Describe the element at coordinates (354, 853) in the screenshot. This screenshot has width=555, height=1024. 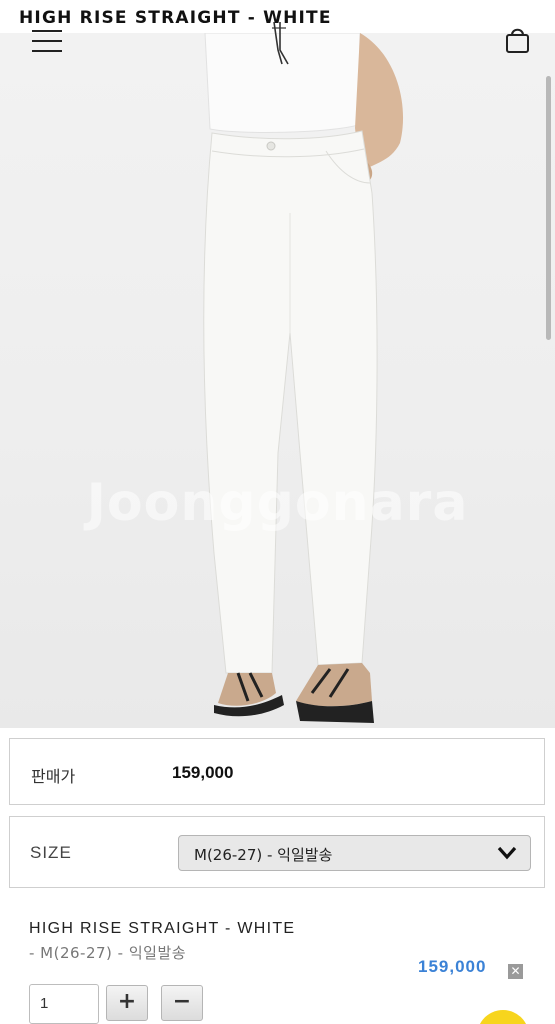
I see `size-select: M(26-27) - 익일발송` at that location.